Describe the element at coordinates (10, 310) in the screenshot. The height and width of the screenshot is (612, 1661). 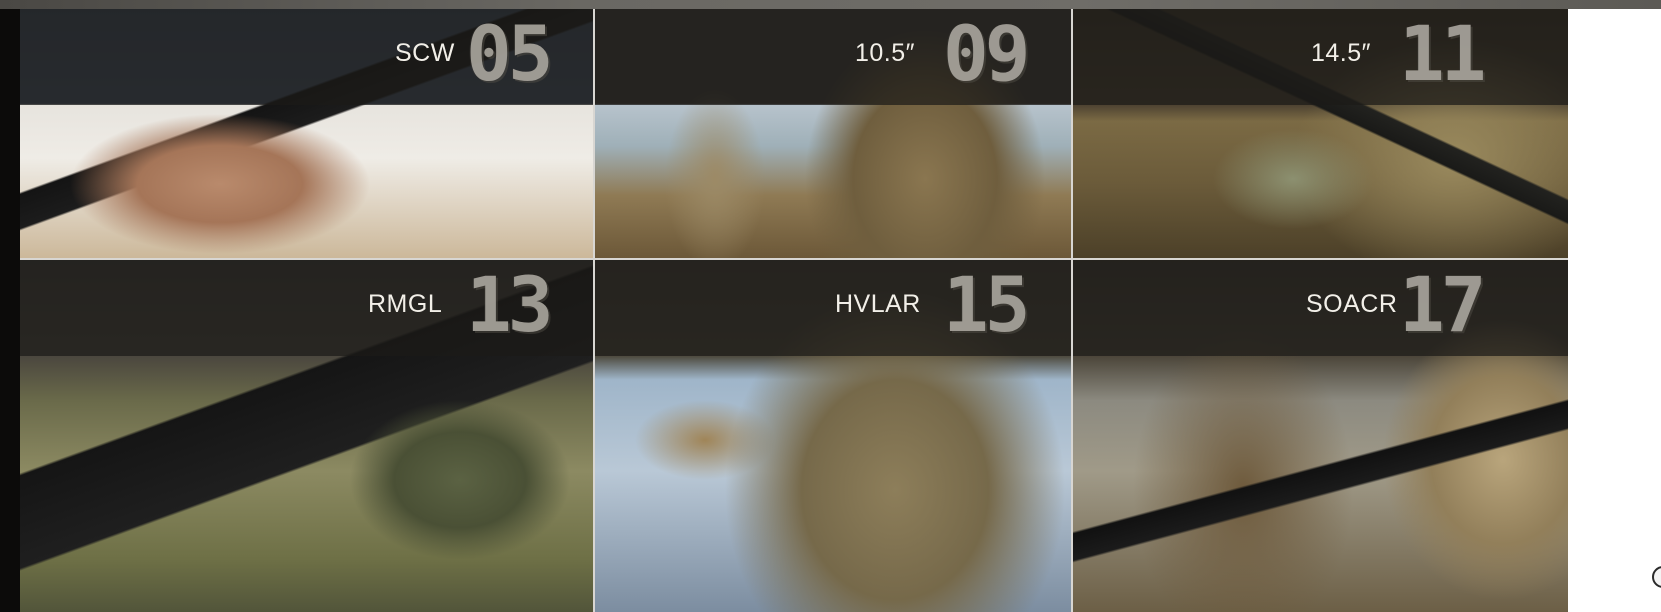
I see `left-edge-strip` at that location.